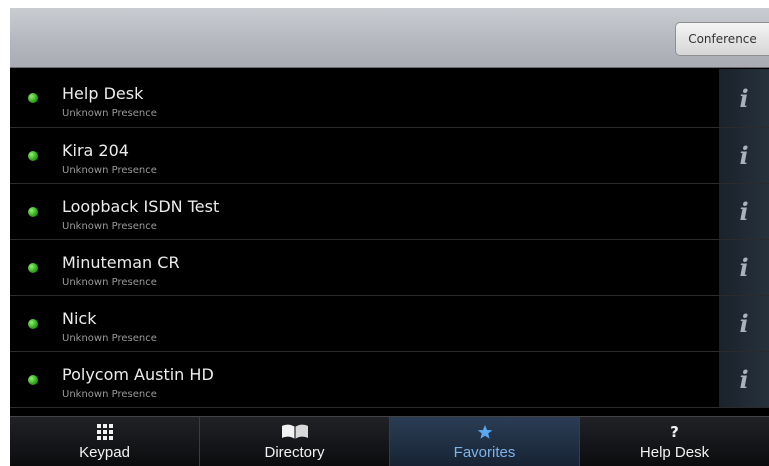  What do you see at coordinates (79, 318) in the screenshot?
I see `contact-name: Nick` at bounding box center [79, 318].